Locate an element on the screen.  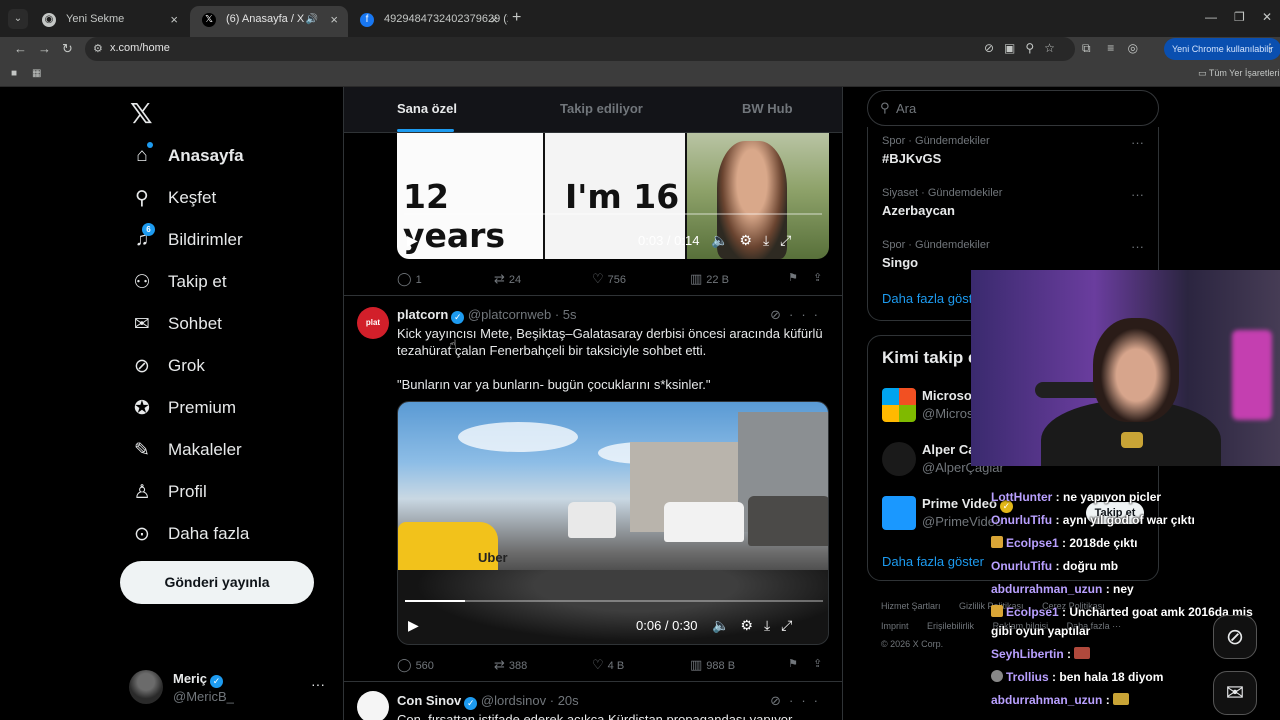
browser-tab-active: 𝕏 (6) Anasayfa / X 🔊 × is located at coordinates (269, 21).